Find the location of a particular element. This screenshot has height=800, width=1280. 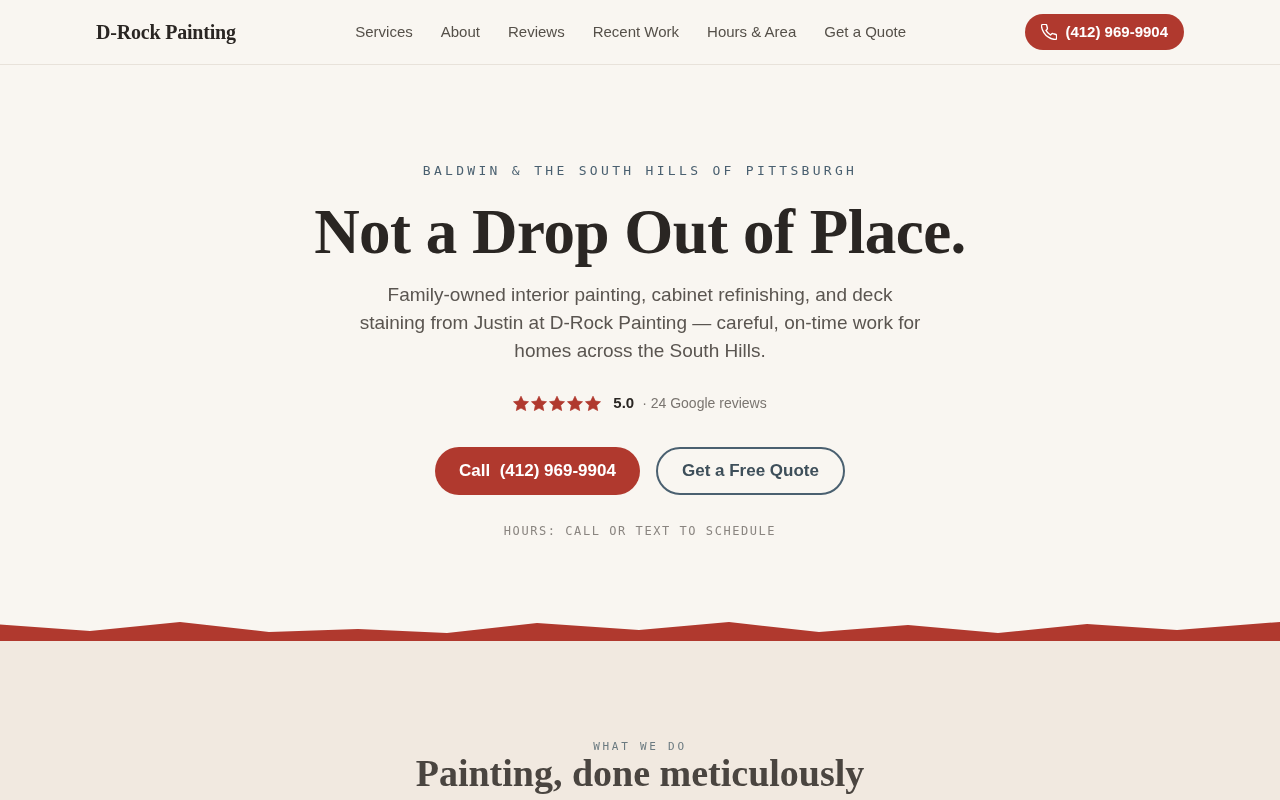

quote-button: Get a Free Quote is located at coordinates (750, 471).